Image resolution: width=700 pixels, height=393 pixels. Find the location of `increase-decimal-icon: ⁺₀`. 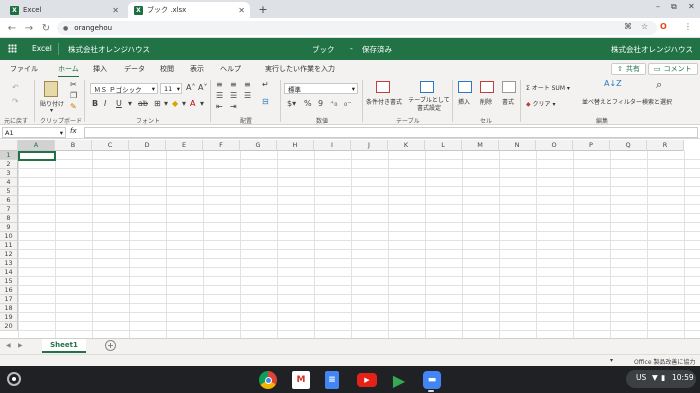

increase-decimal-icon: ⁺₀ is located at coordinates (333, 103).